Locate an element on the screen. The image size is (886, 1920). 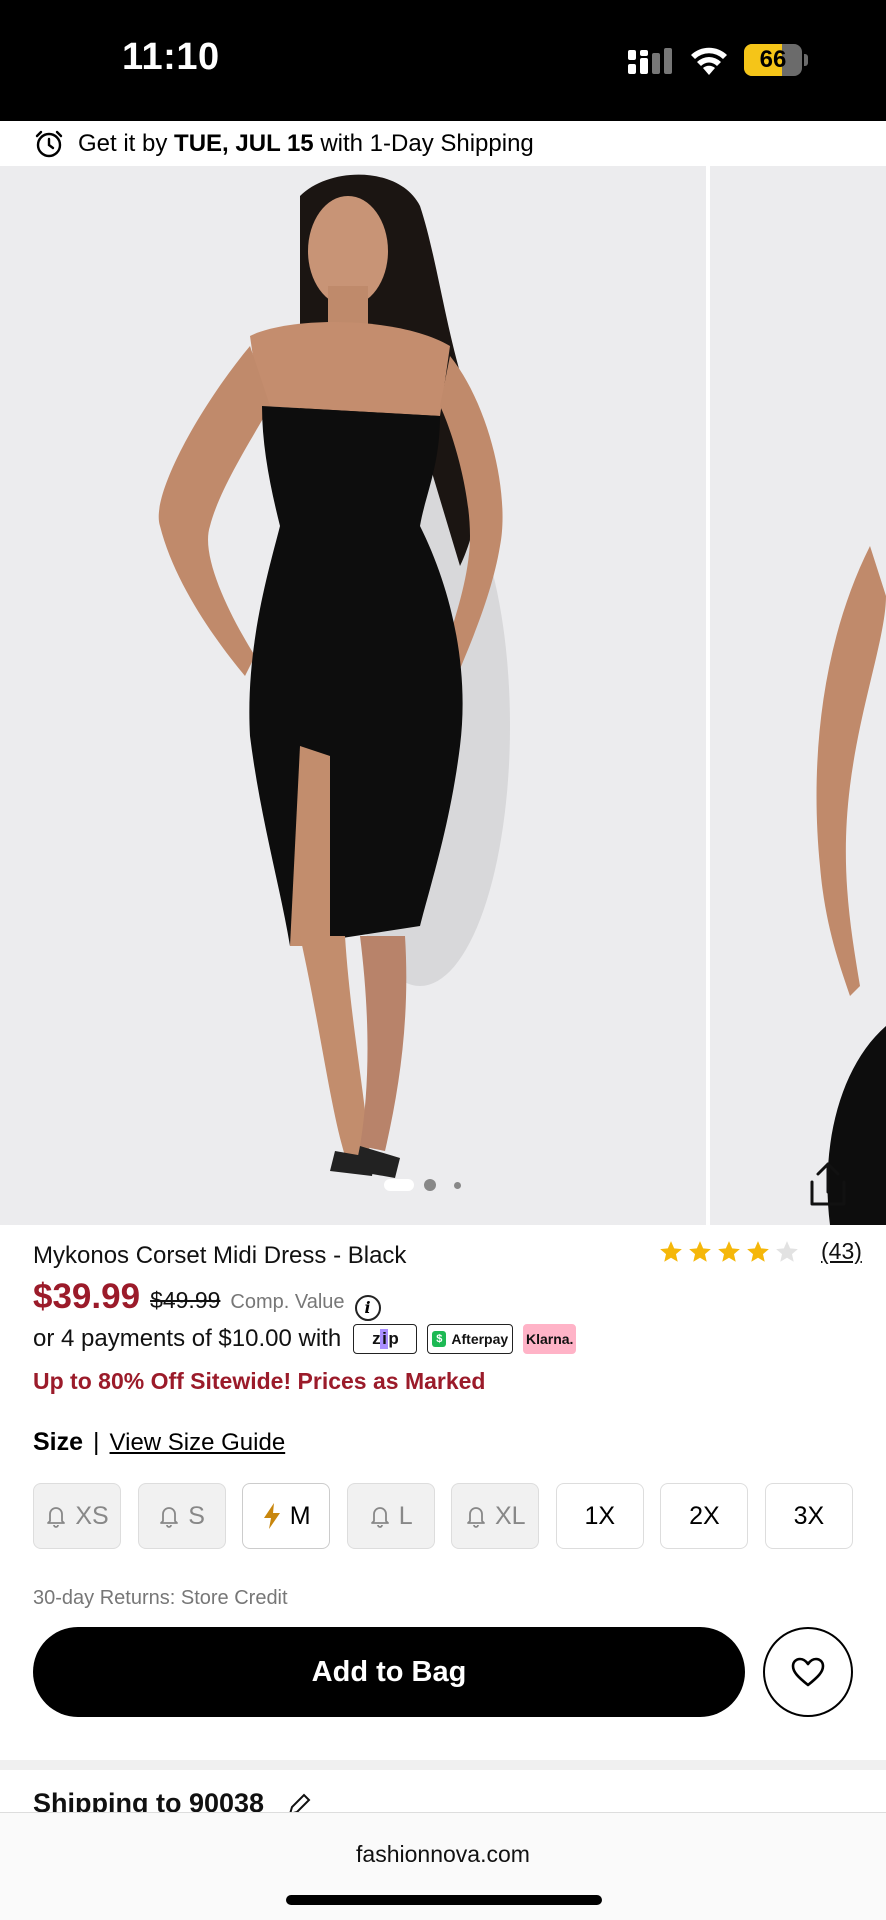
home-indicator is located at coordinates (444, 1900).